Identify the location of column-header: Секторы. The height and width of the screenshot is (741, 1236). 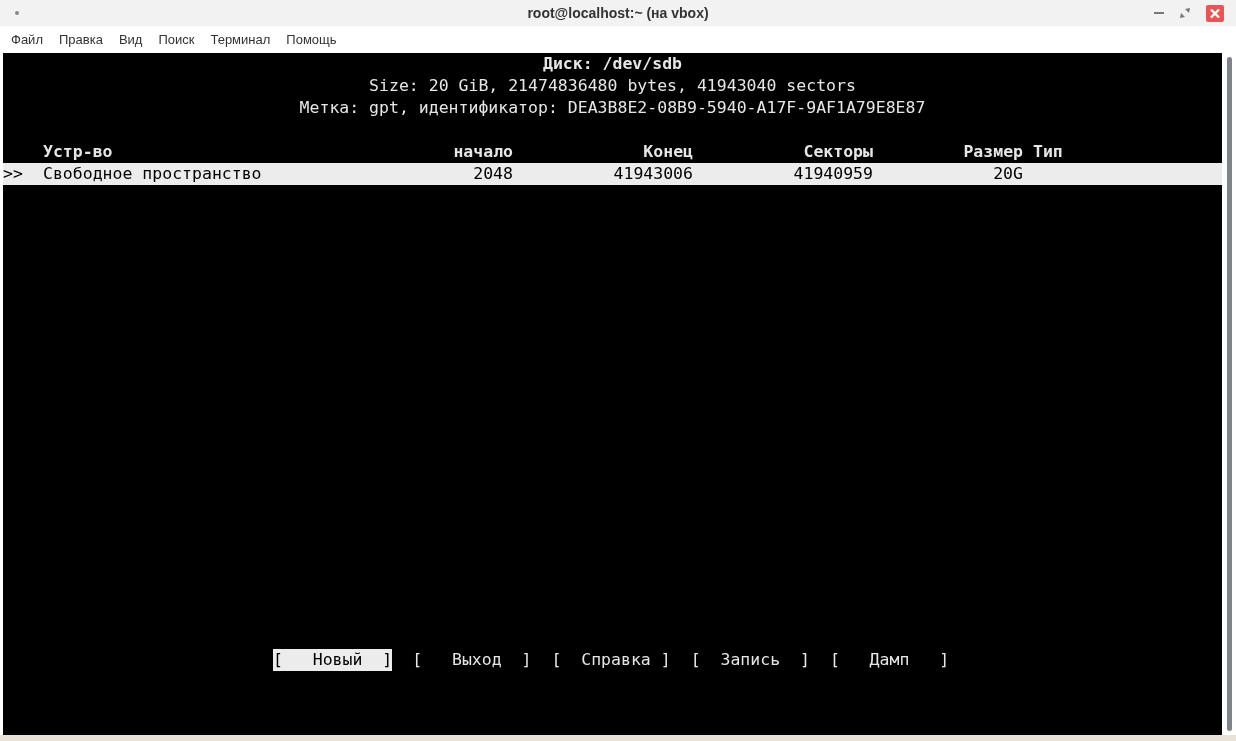
(837, 152).